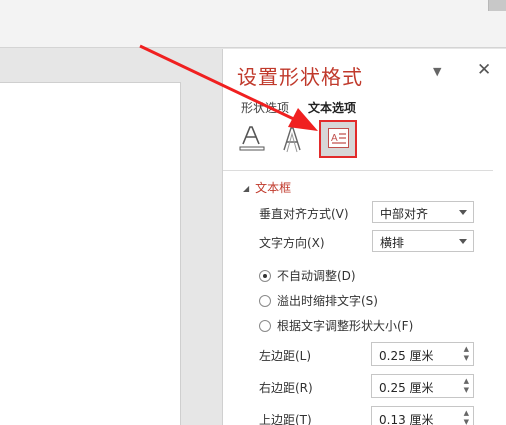  Describe the element at coordinates (423, 241) in the screenshot. I see `text-direction-select: 横排` at that location.